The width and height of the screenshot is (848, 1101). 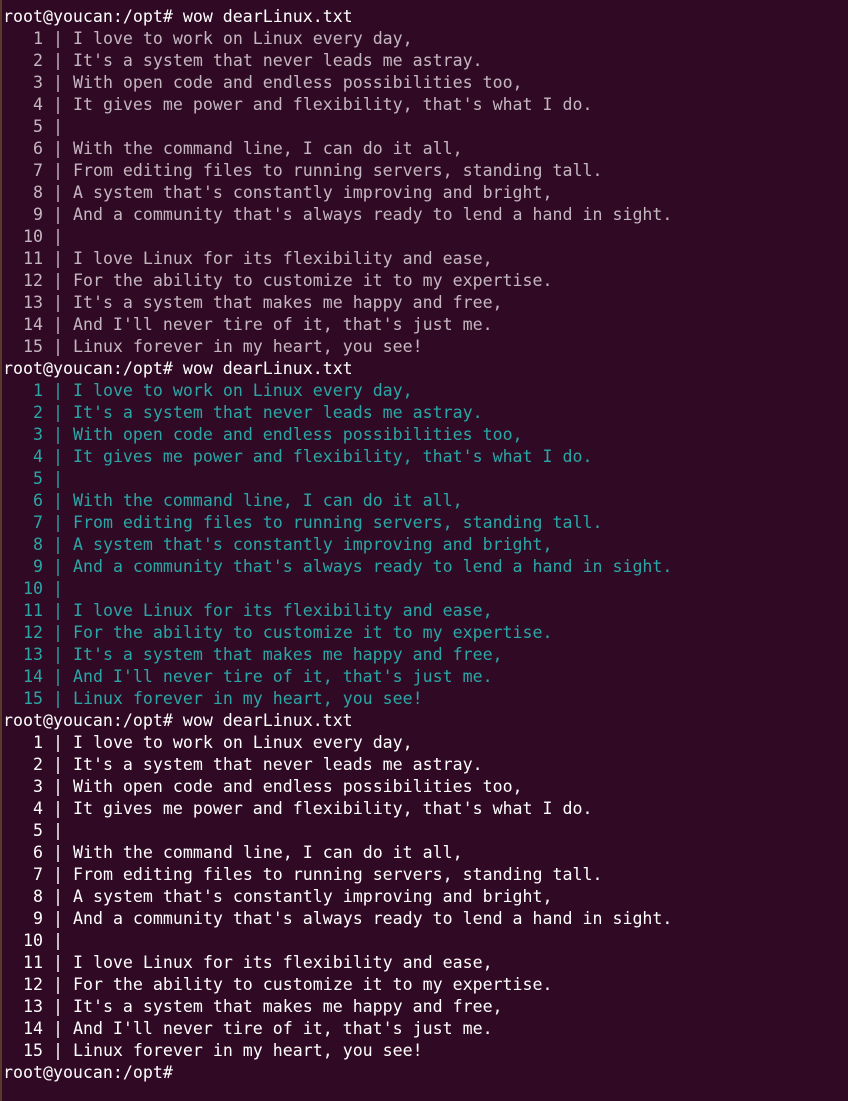 I want to click on prompt: root@youcan:/opt#, so click(x=88, y=720).